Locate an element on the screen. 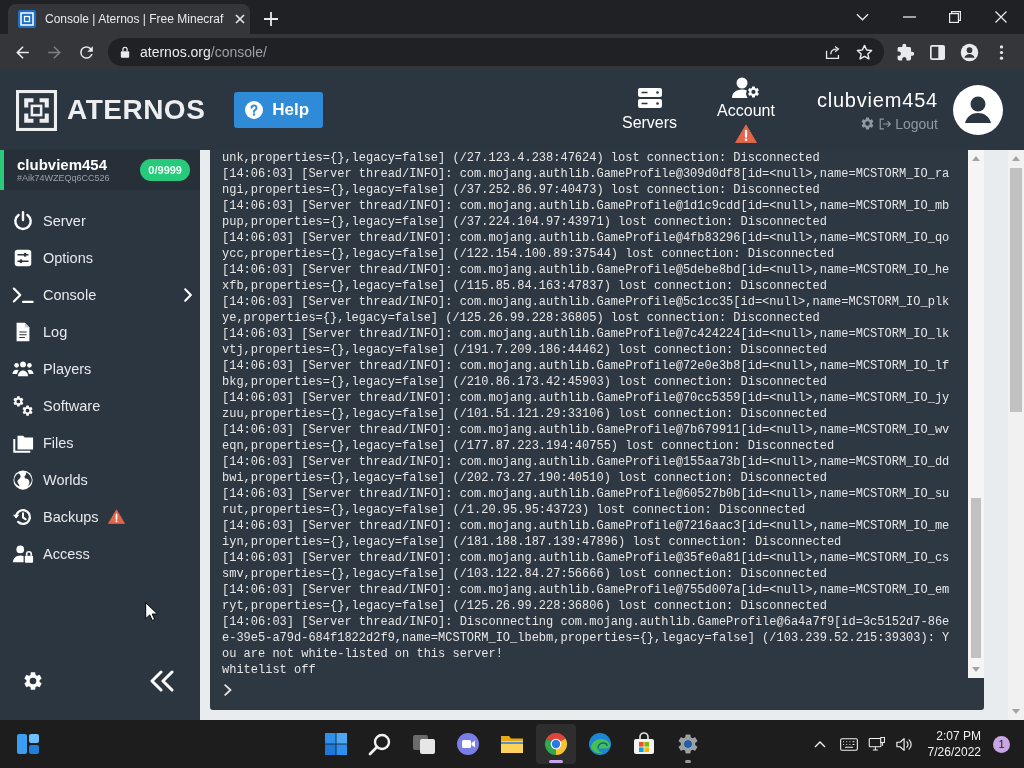 This screenshot has height=768, width=1024. server-stack-icon is located at coordinates (649, 98).